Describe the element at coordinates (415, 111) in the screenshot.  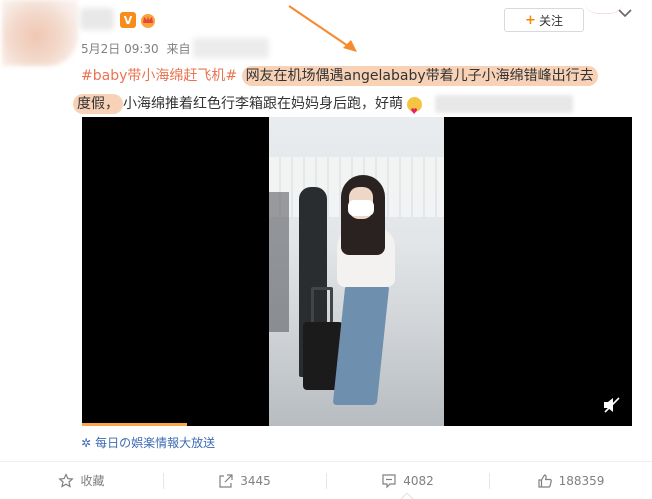
I see `heart-eyes-emoji-icon` at that location.